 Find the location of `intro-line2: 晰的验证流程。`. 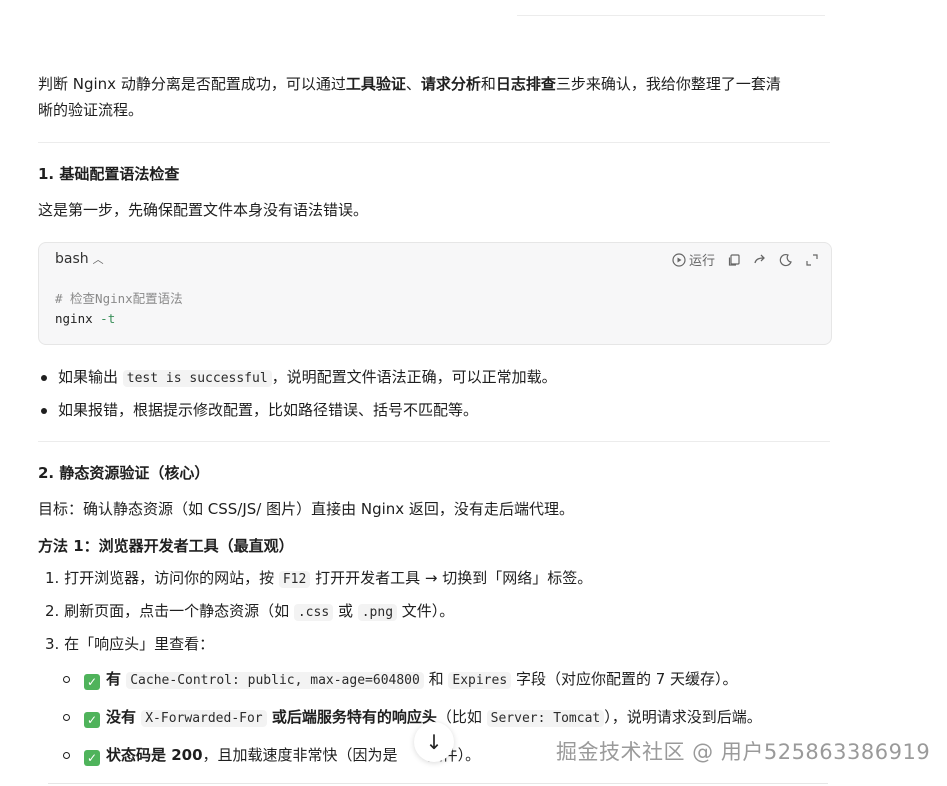

intro-line2: 晰的验证流程。 is located at coordinates (91, 110).